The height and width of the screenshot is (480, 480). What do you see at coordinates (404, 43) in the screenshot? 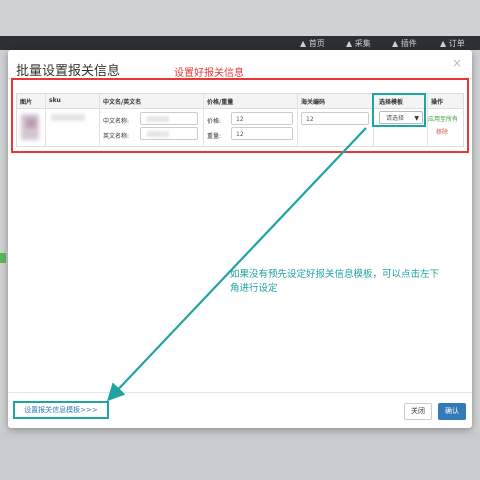
I see `nav-plugin: ▲ 插件` at bounding box center [404, 43].